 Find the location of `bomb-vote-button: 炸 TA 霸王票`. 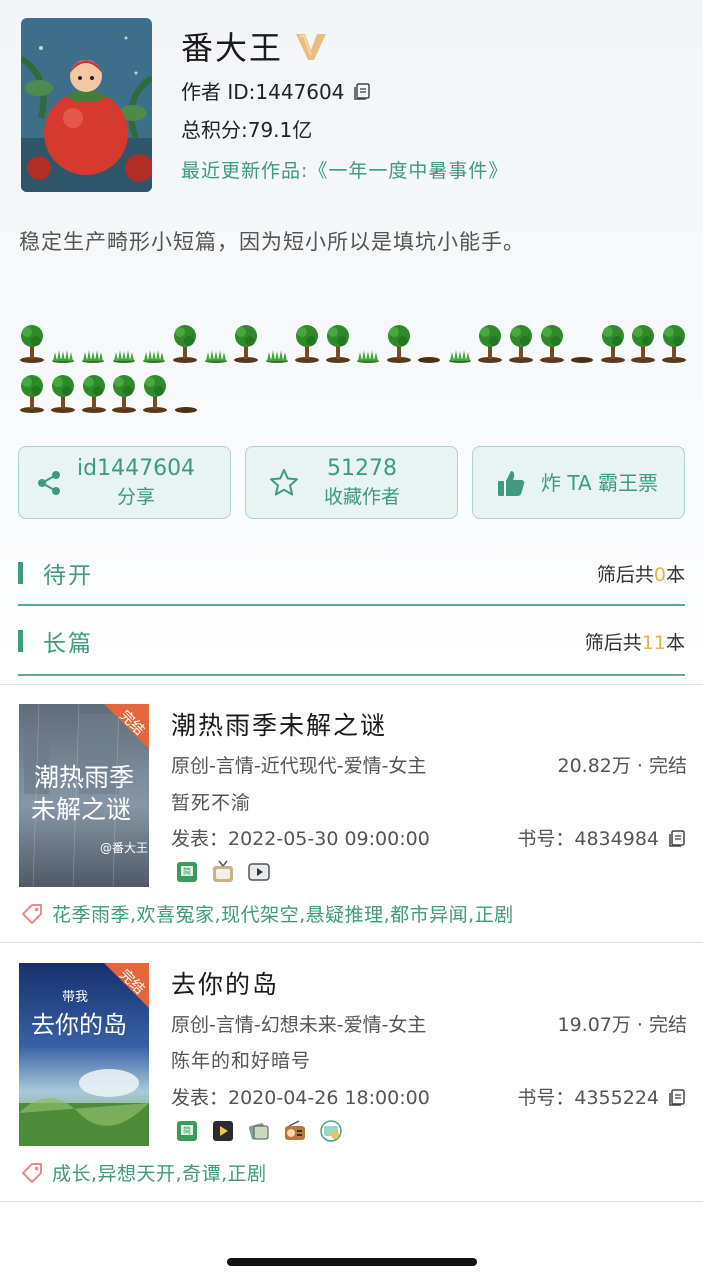

bomb-vote-button: 炸 TA 霸王票 is located at coordinates (578, 482).